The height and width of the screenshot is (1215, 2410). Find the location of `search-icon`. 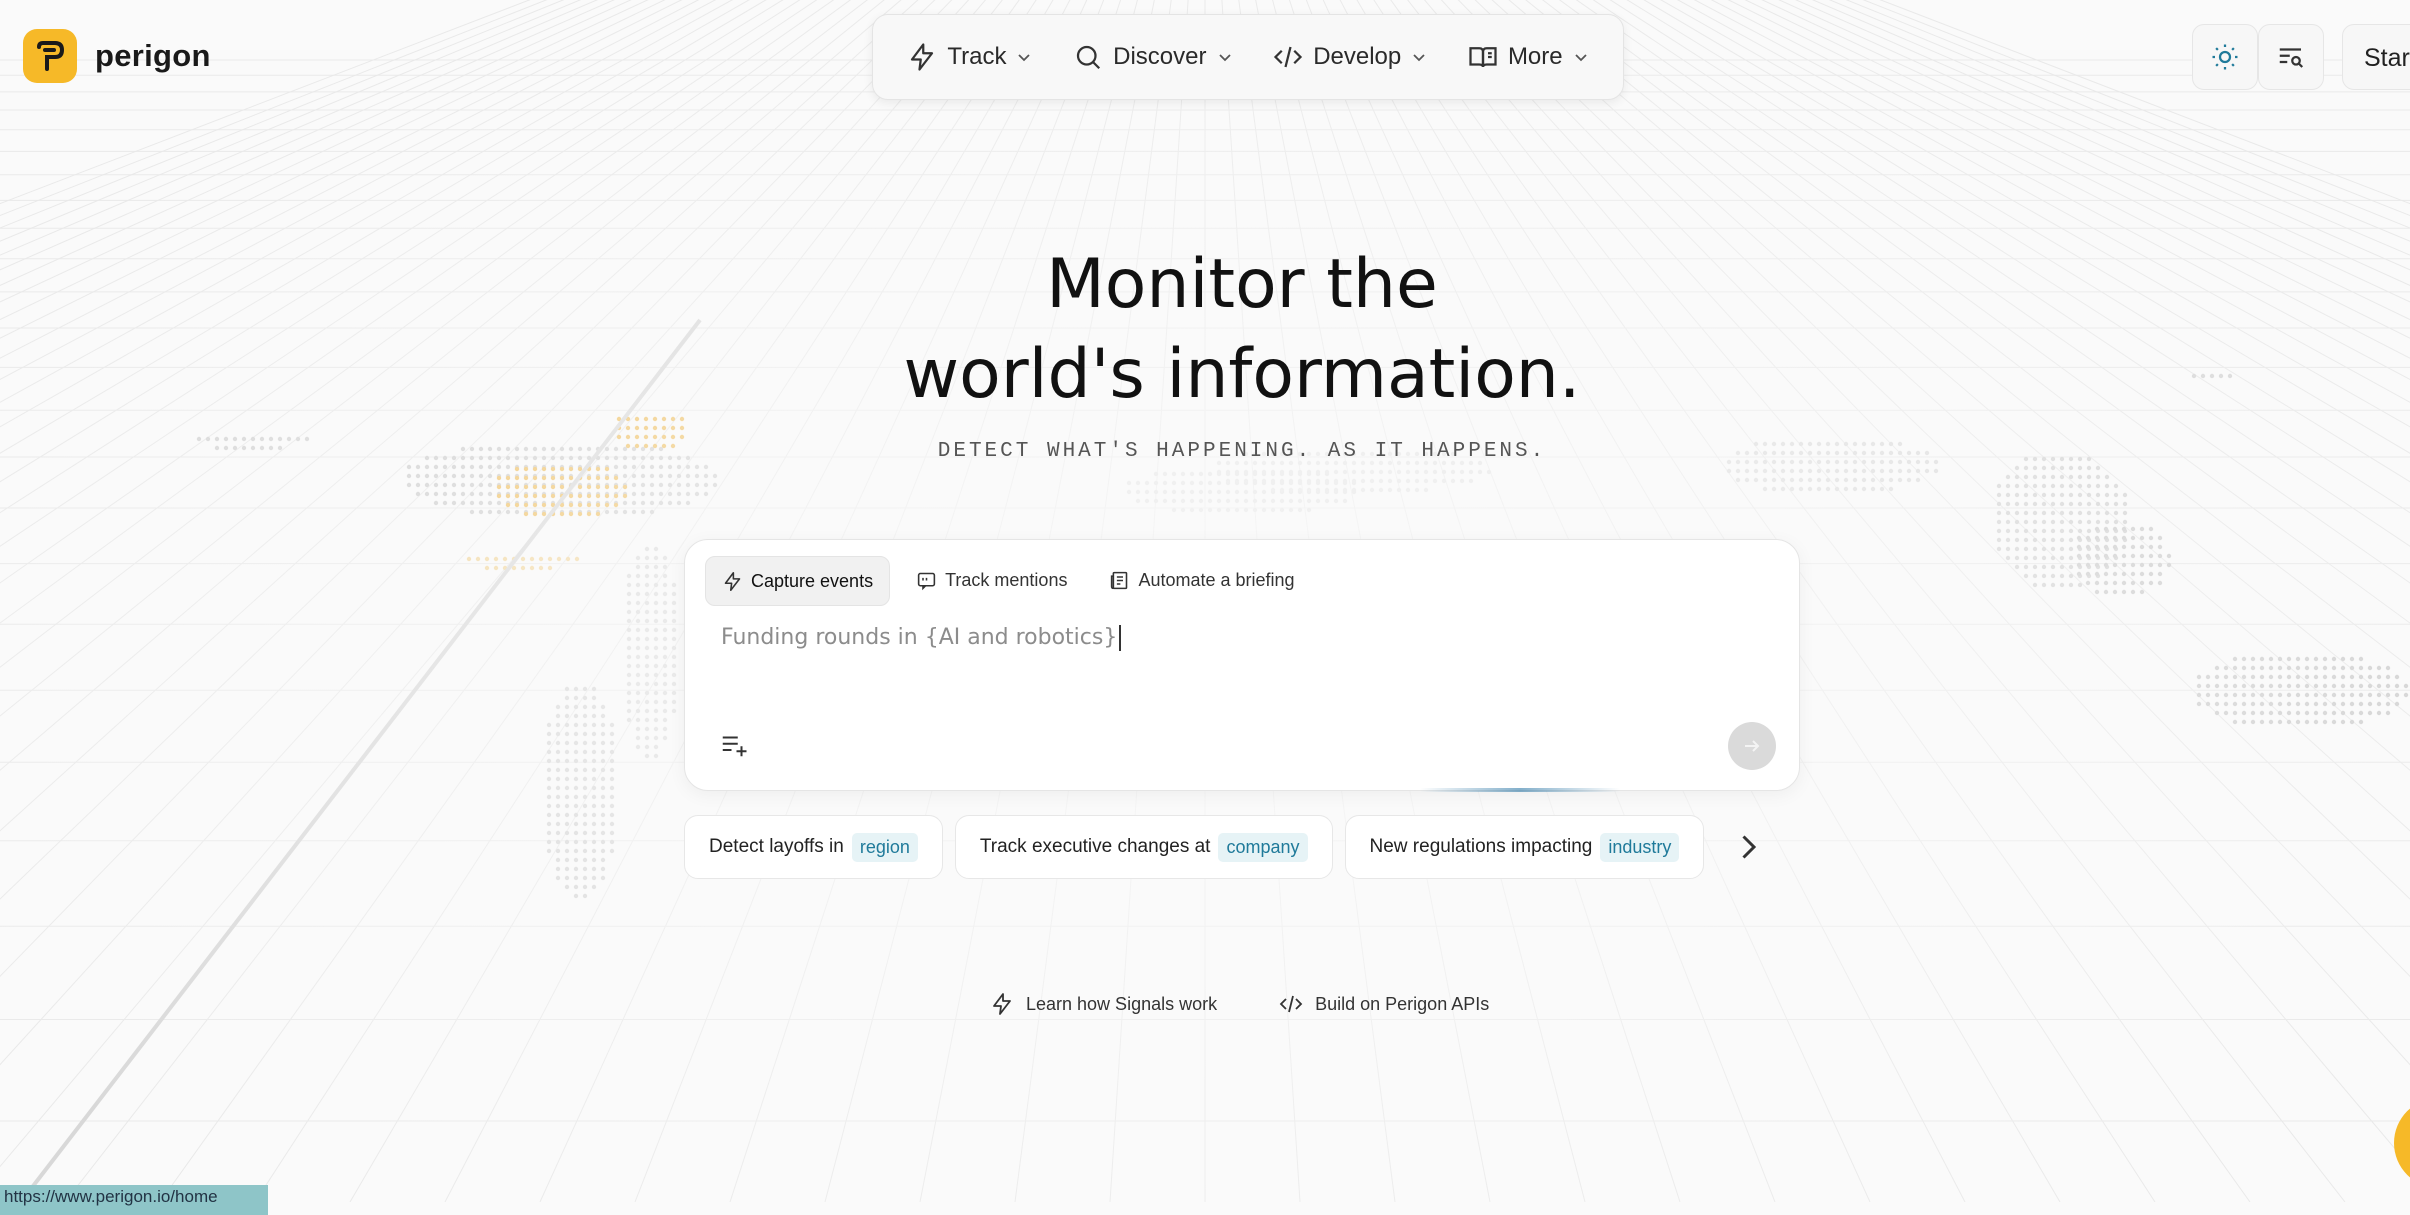

search-icon is located at coordinates (1089, 57).